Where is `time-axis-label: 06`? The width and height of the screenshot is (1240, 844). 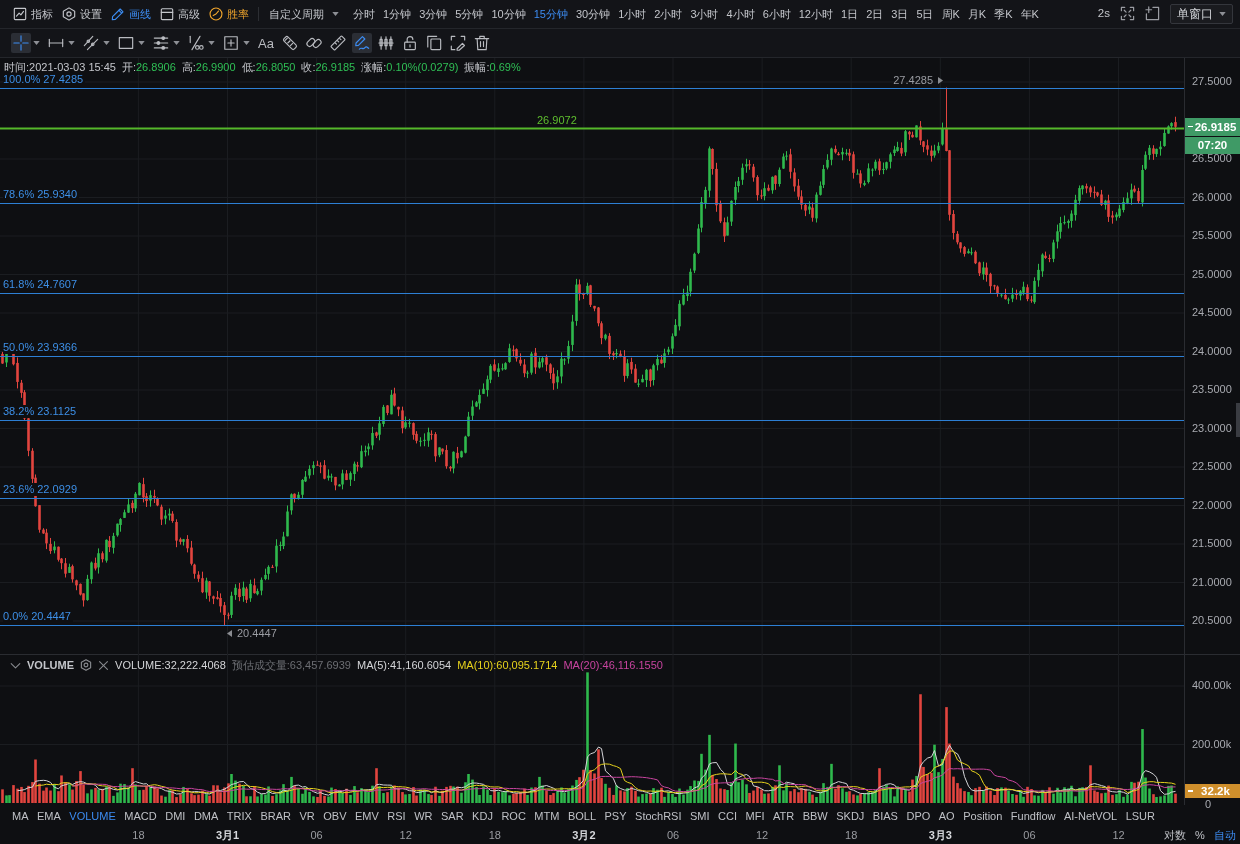
time-axis-label: 06 is located at coordinates (673, 835).